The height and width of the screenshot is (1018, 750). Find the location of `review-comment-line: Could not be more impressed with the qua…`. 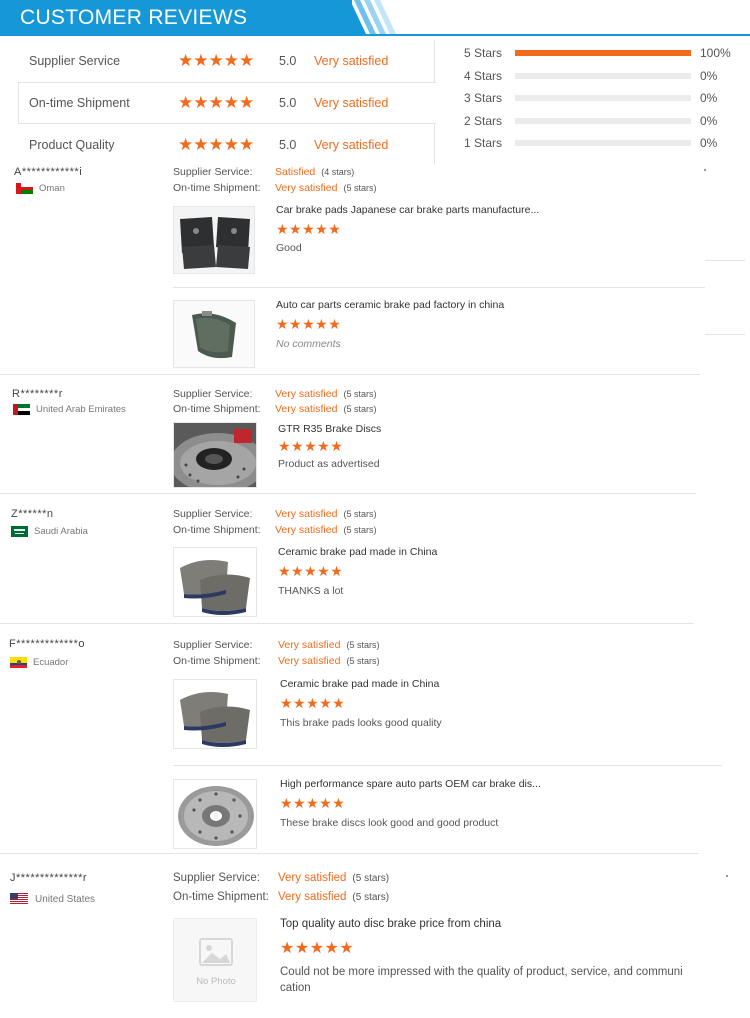

review-comment-line: Could not be more impressed with the qua… is located at coordinates (481, 972).